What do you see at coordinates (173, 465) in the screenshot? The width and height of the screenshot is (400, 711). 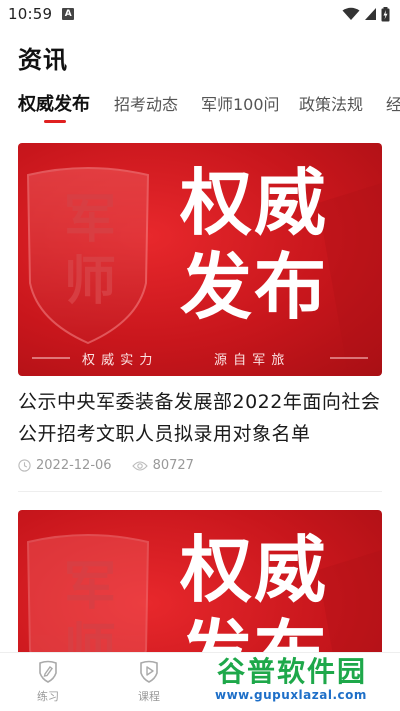 I see `article-view-count: 80727` at bounding box center [173, 465].